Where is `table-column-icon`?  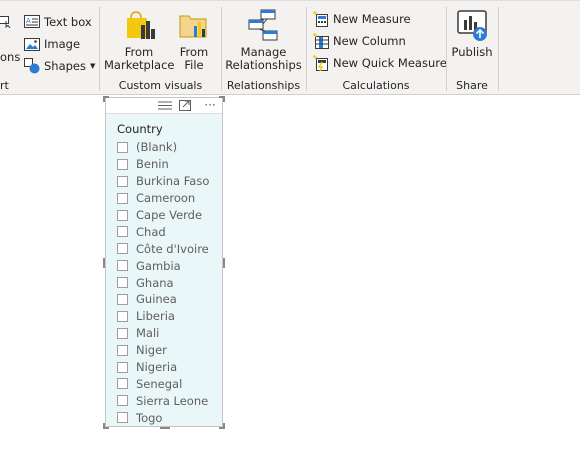 table-column-icon is located at coordinates (321, 40).